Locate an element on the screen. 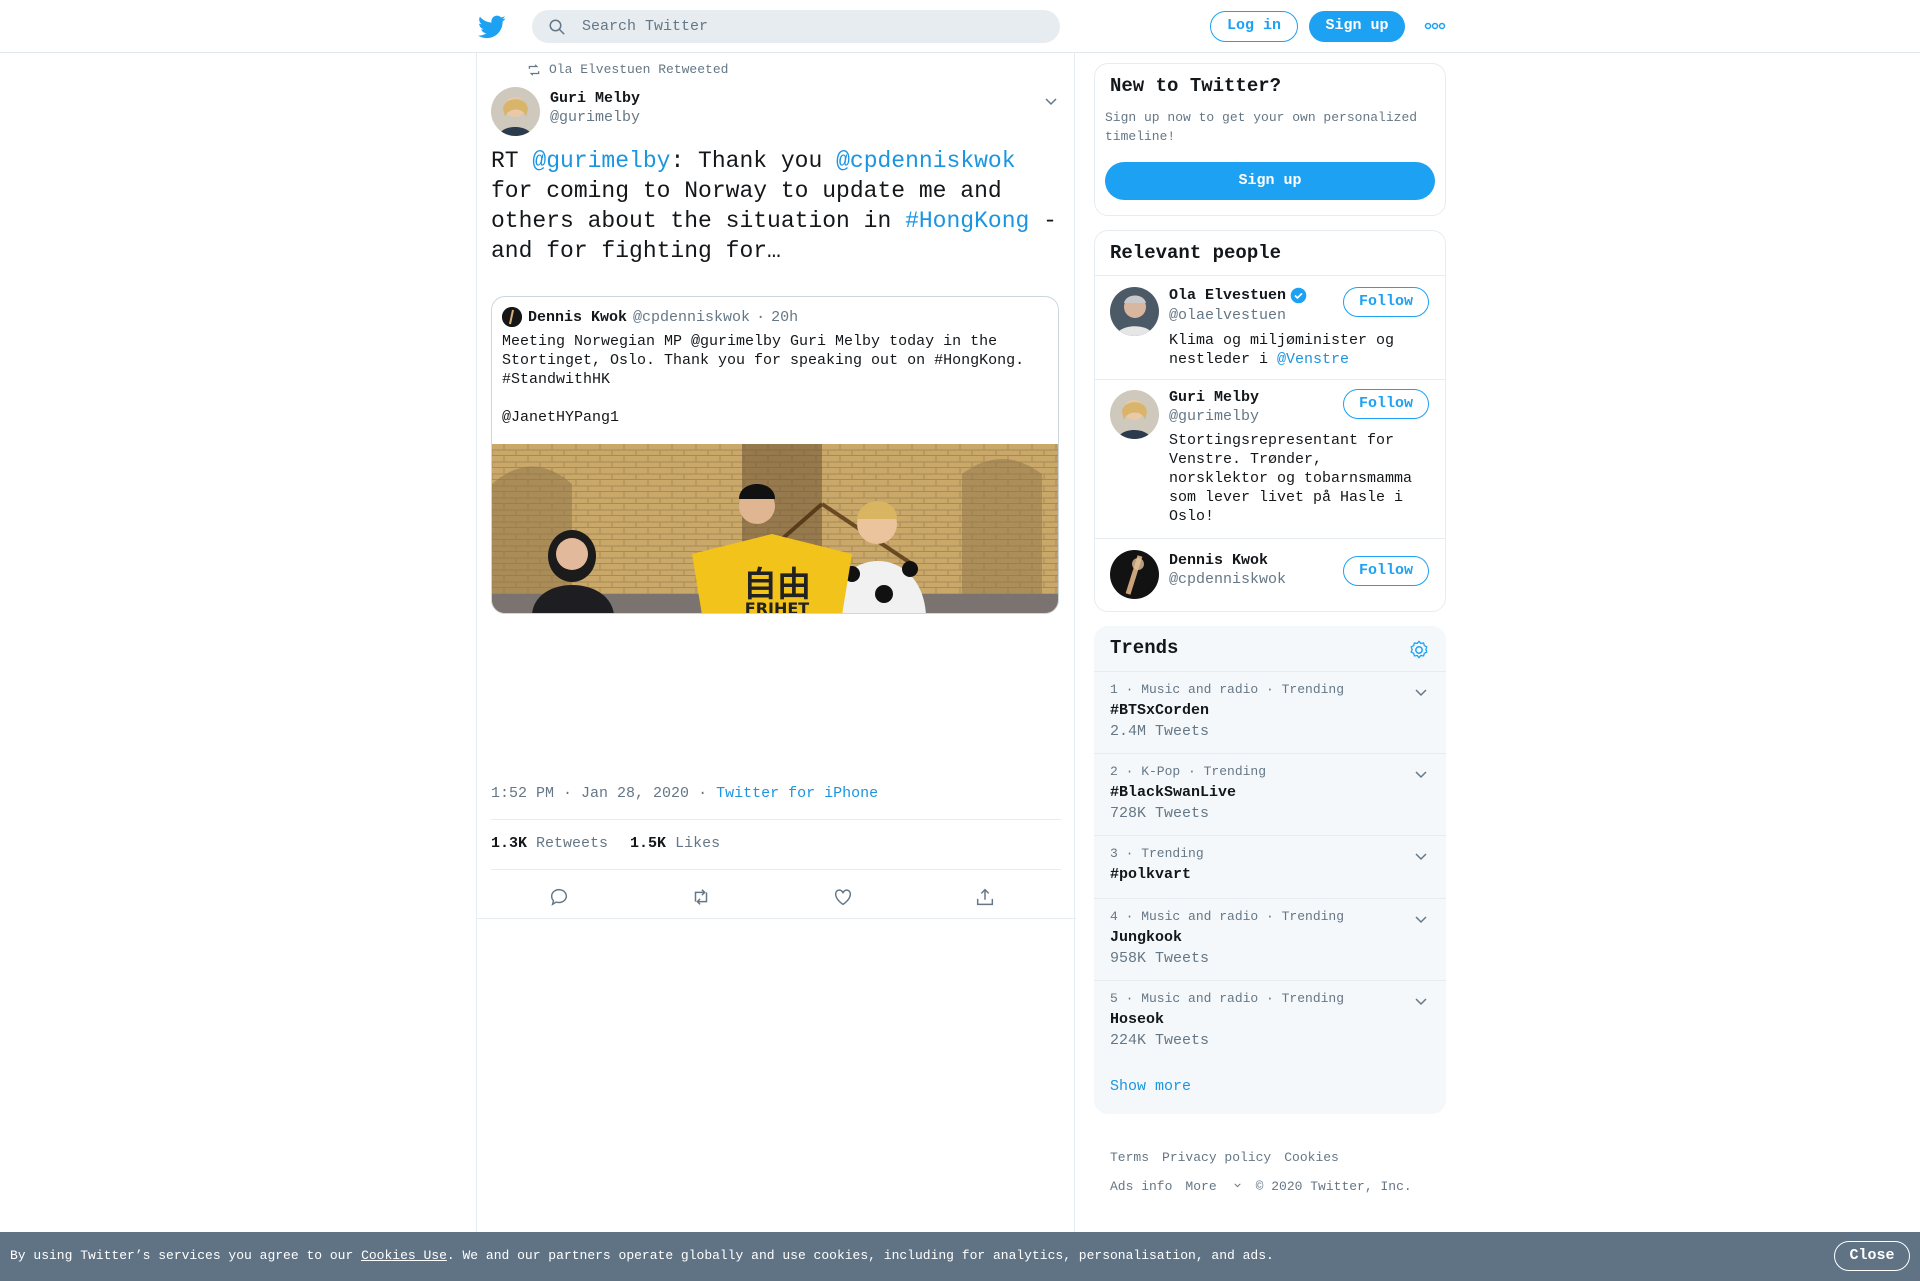  hashtag-link: #HongKong is located at coordinates (967, 221).